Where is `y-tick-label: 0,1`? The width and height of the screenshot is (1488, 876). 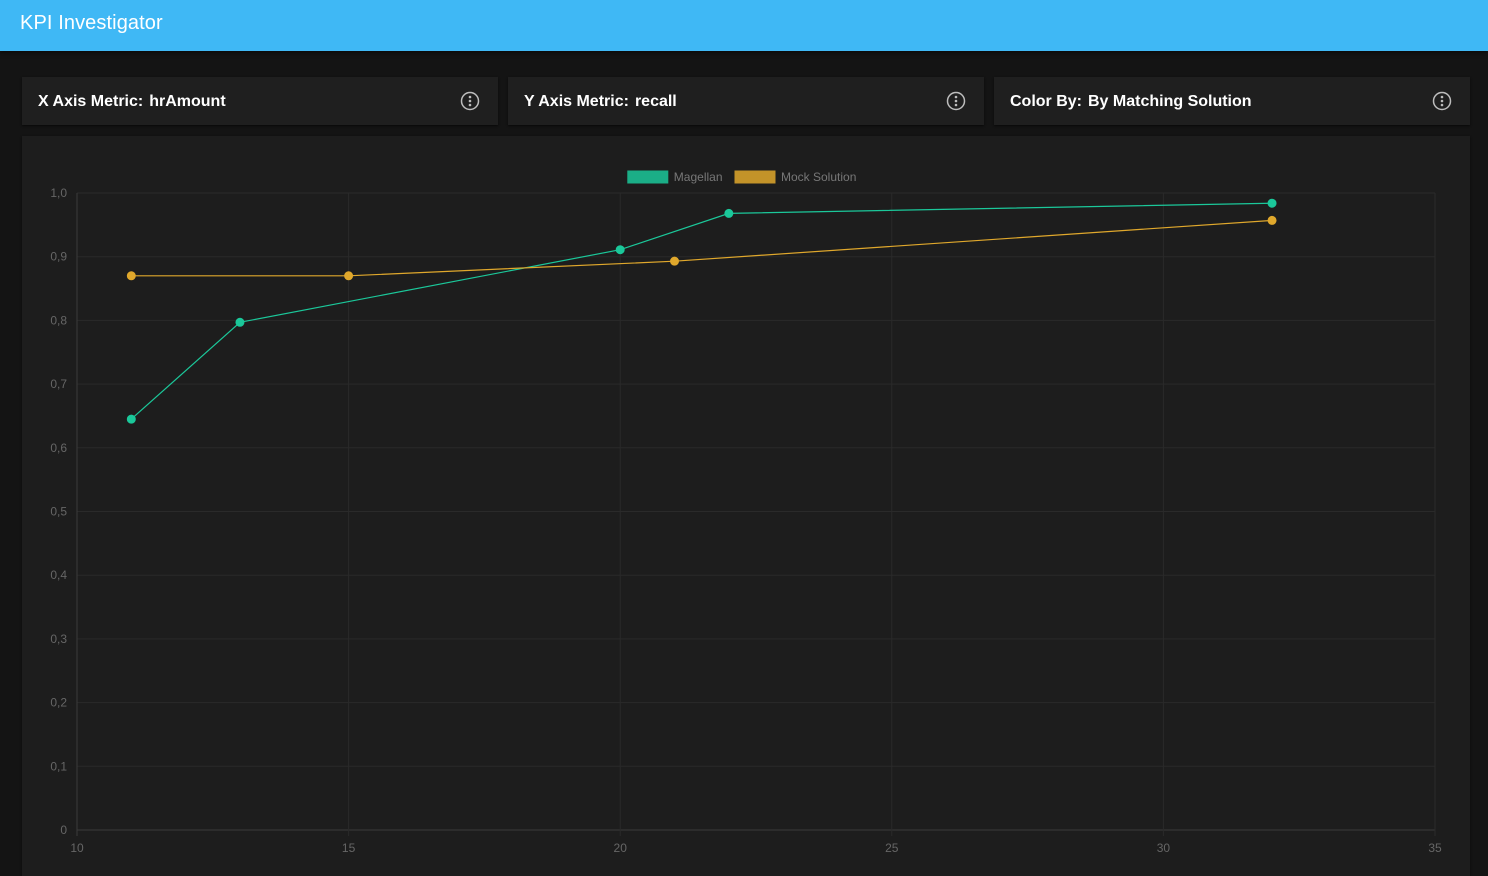 y-tick-label: 0,1 is located at coordinates (58, 766).